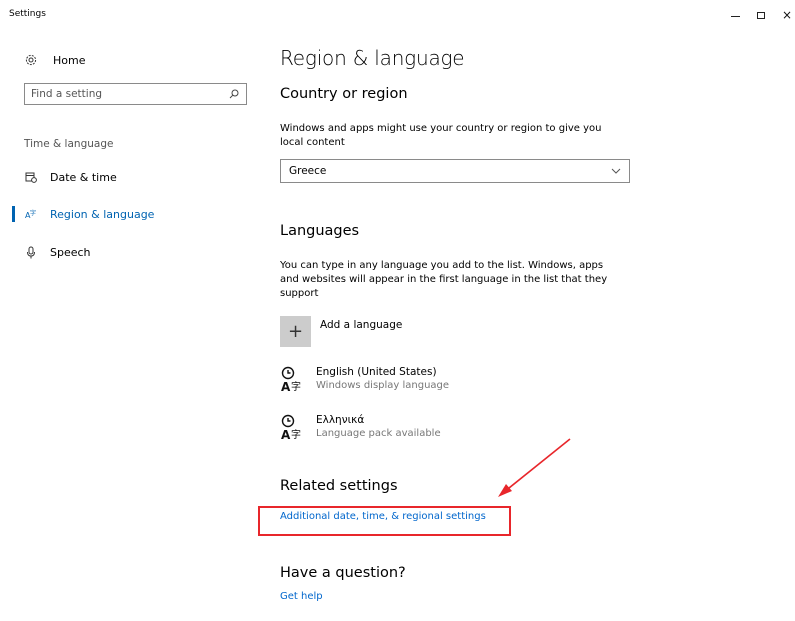 This screenshot has height=621, width=795. I want to click on search-icon, so click(234, 94).